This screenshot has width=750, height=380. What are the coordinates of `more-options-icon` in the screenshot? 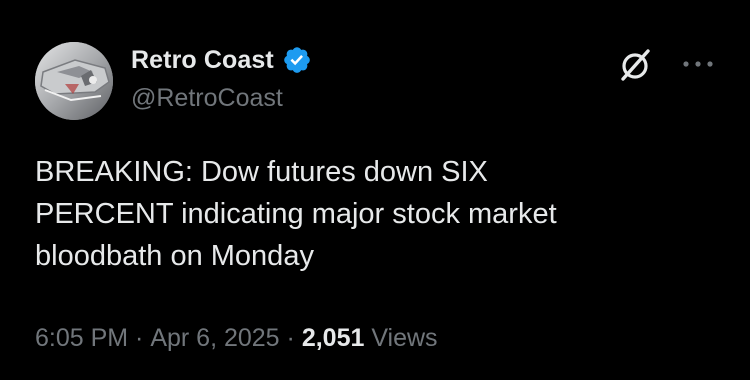 It's located at (698, 64).